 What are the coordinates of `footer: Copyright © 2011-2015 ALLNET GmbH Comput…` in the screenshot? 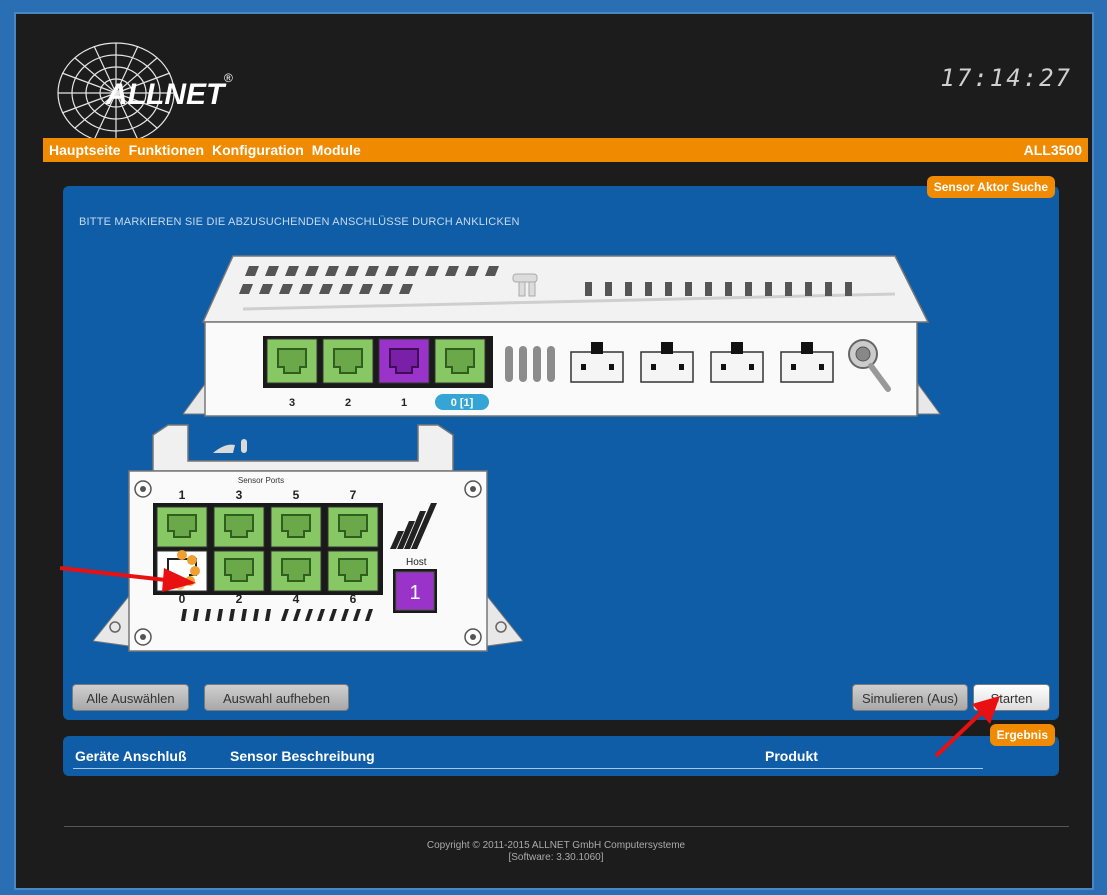 It's located at (556, 852).